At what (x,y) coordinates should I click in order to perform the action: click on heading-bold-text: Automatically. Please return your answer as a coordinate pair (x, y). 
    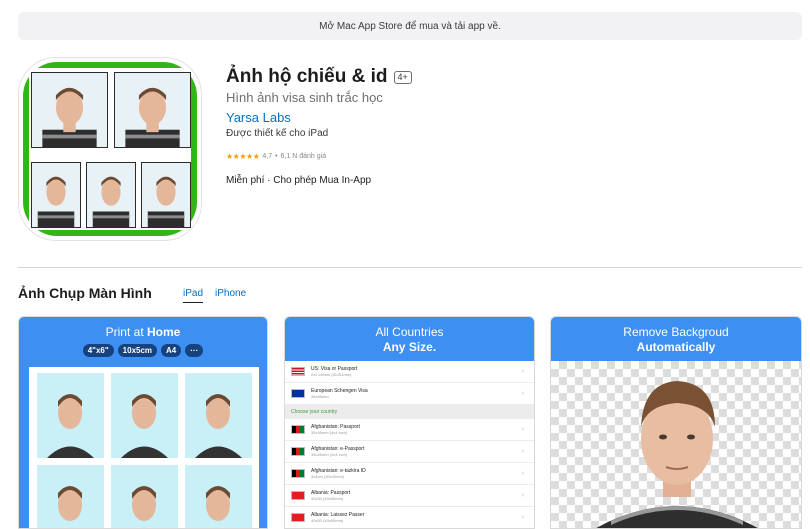
    Looking at the image, I should click on (676, 347).